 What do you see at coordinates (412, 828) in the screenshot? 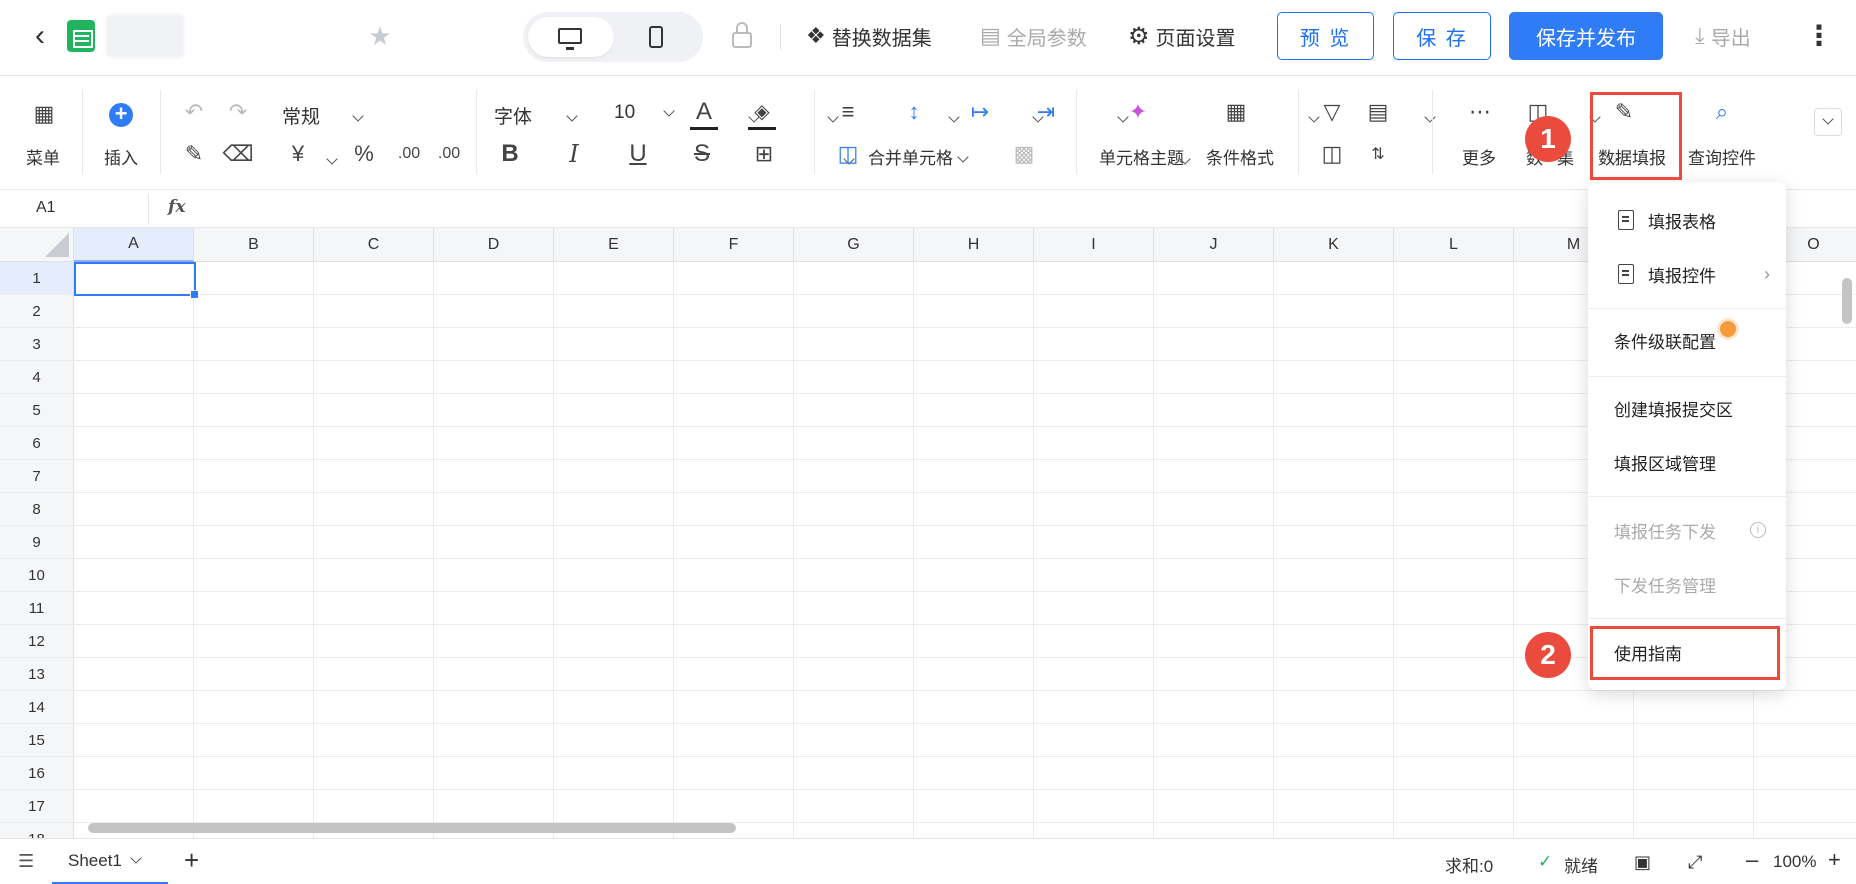
I see `horizontal-scrollbar` at bounding box center [412, 828].